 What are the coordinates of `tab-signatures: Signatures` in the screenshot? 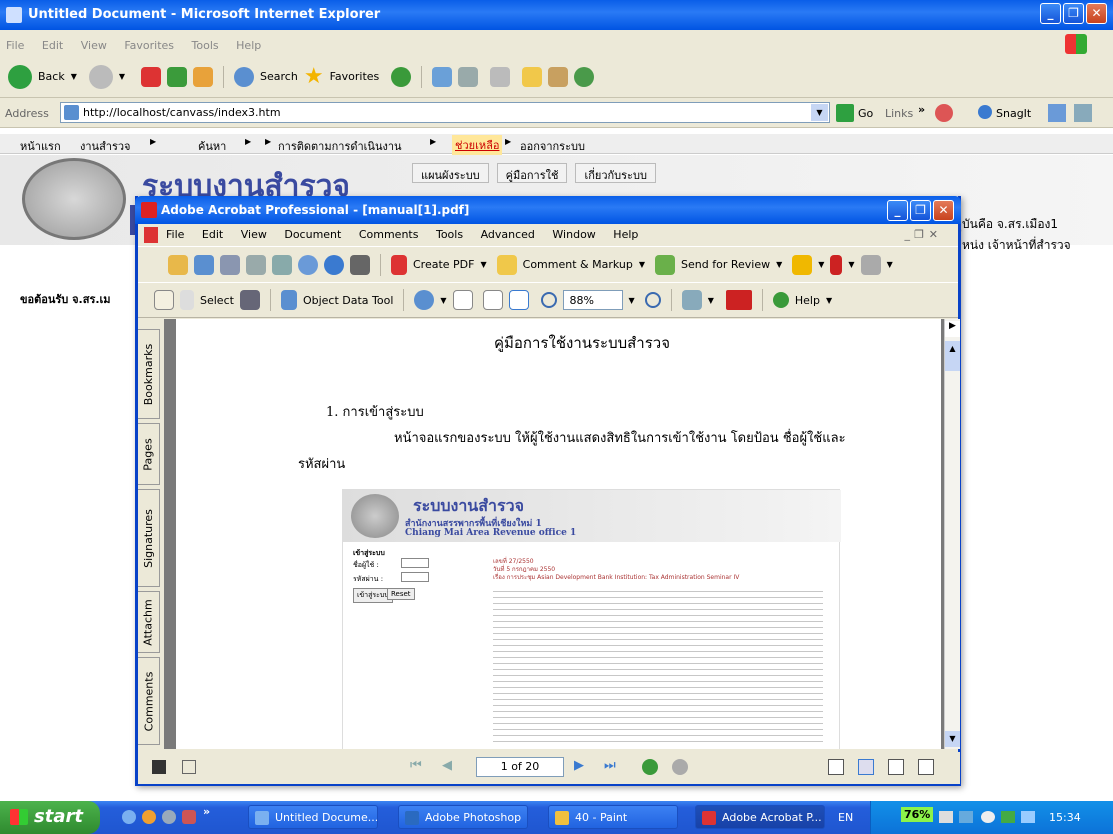 It's located at (149, 538).